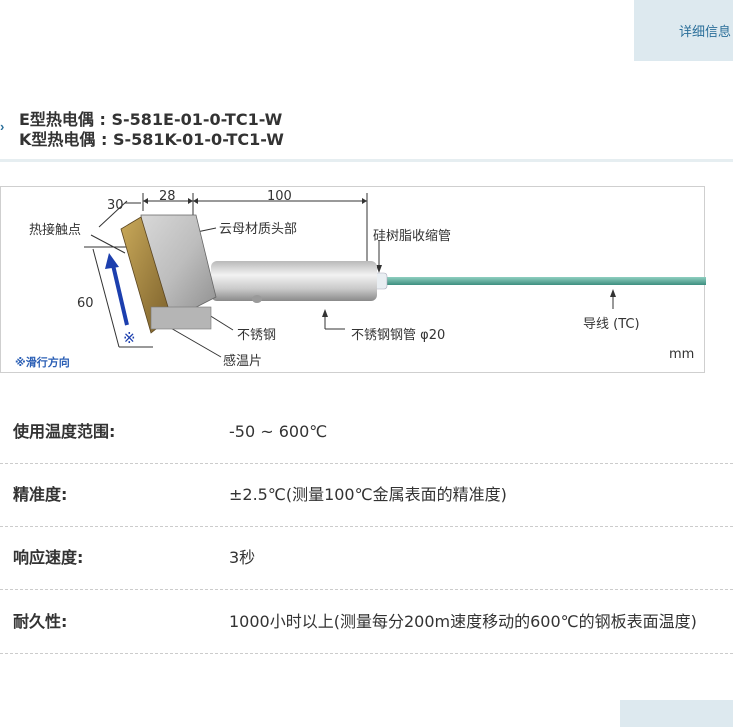 This screenshot has width=733, height=727. I want to click on detail-info-tab: 详细信息, so click(683, 30).